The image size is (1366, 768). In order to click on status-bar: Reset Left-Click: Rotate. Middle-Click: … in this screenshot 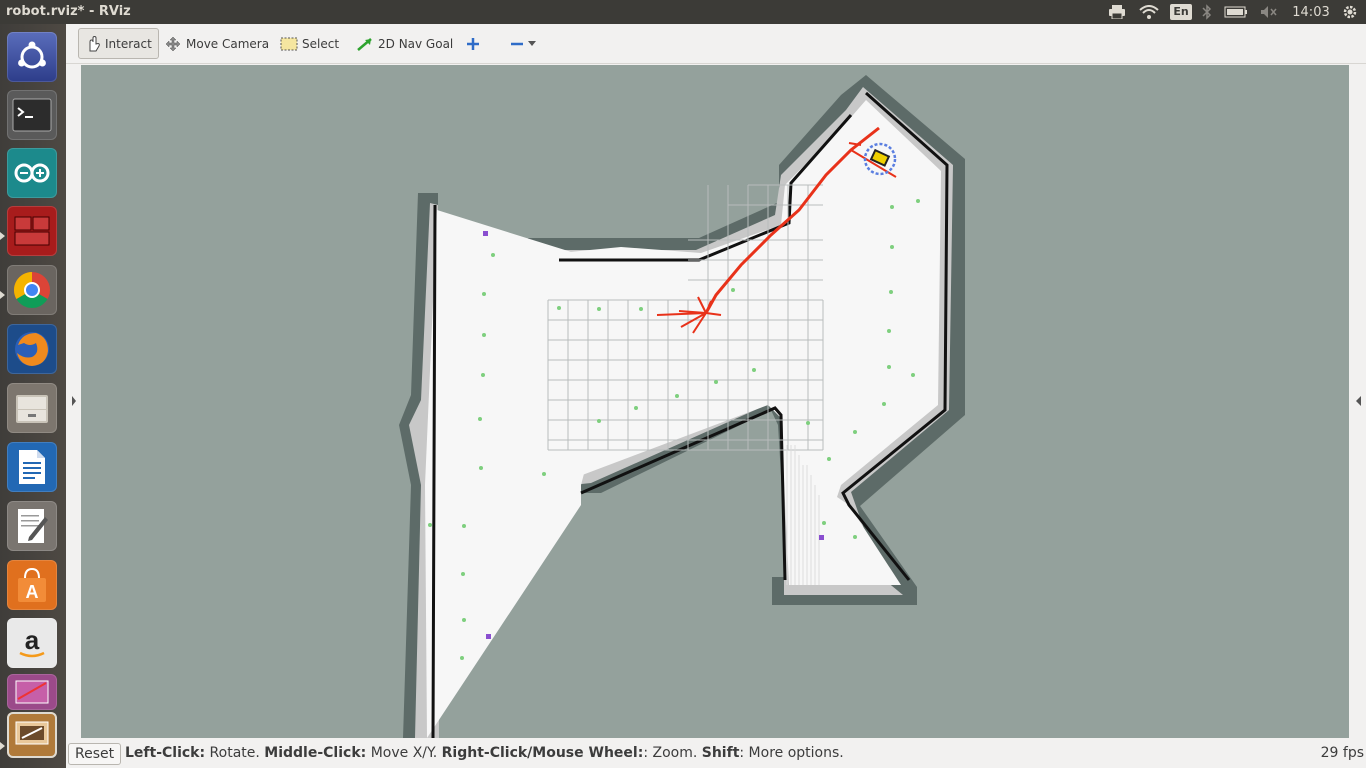, I will do `click(716, 754)`.